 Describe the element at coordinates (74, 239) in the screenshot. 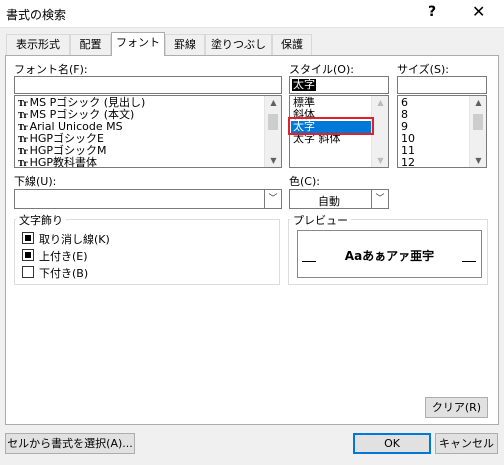

I see `strikethrough-label: 取り消し線(K)` at that location.